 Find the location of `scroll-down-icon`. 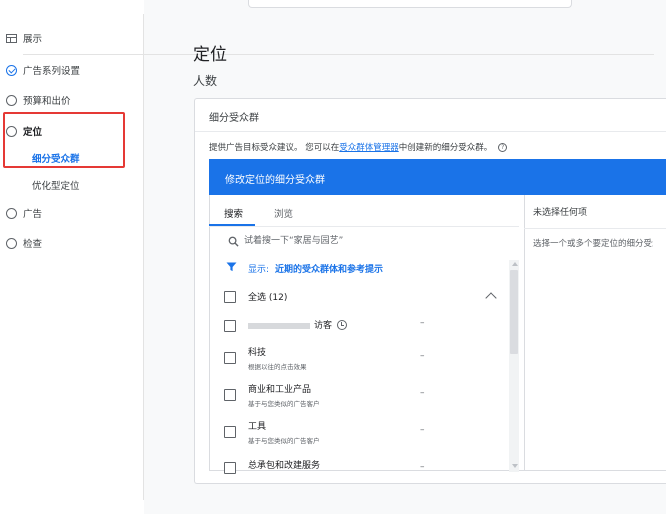

scroll-down-icon is located at coordinates (515, 466).